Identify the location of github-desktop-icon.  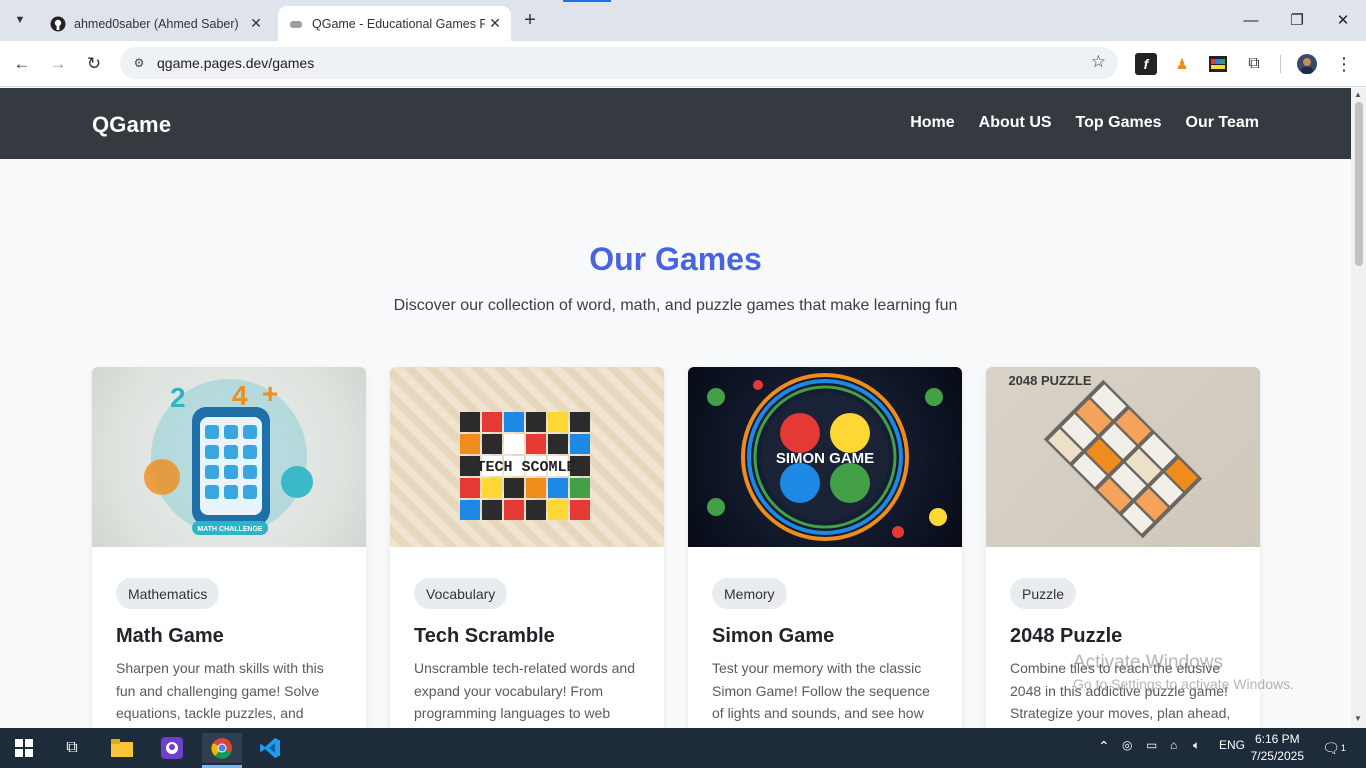
(172, 748).